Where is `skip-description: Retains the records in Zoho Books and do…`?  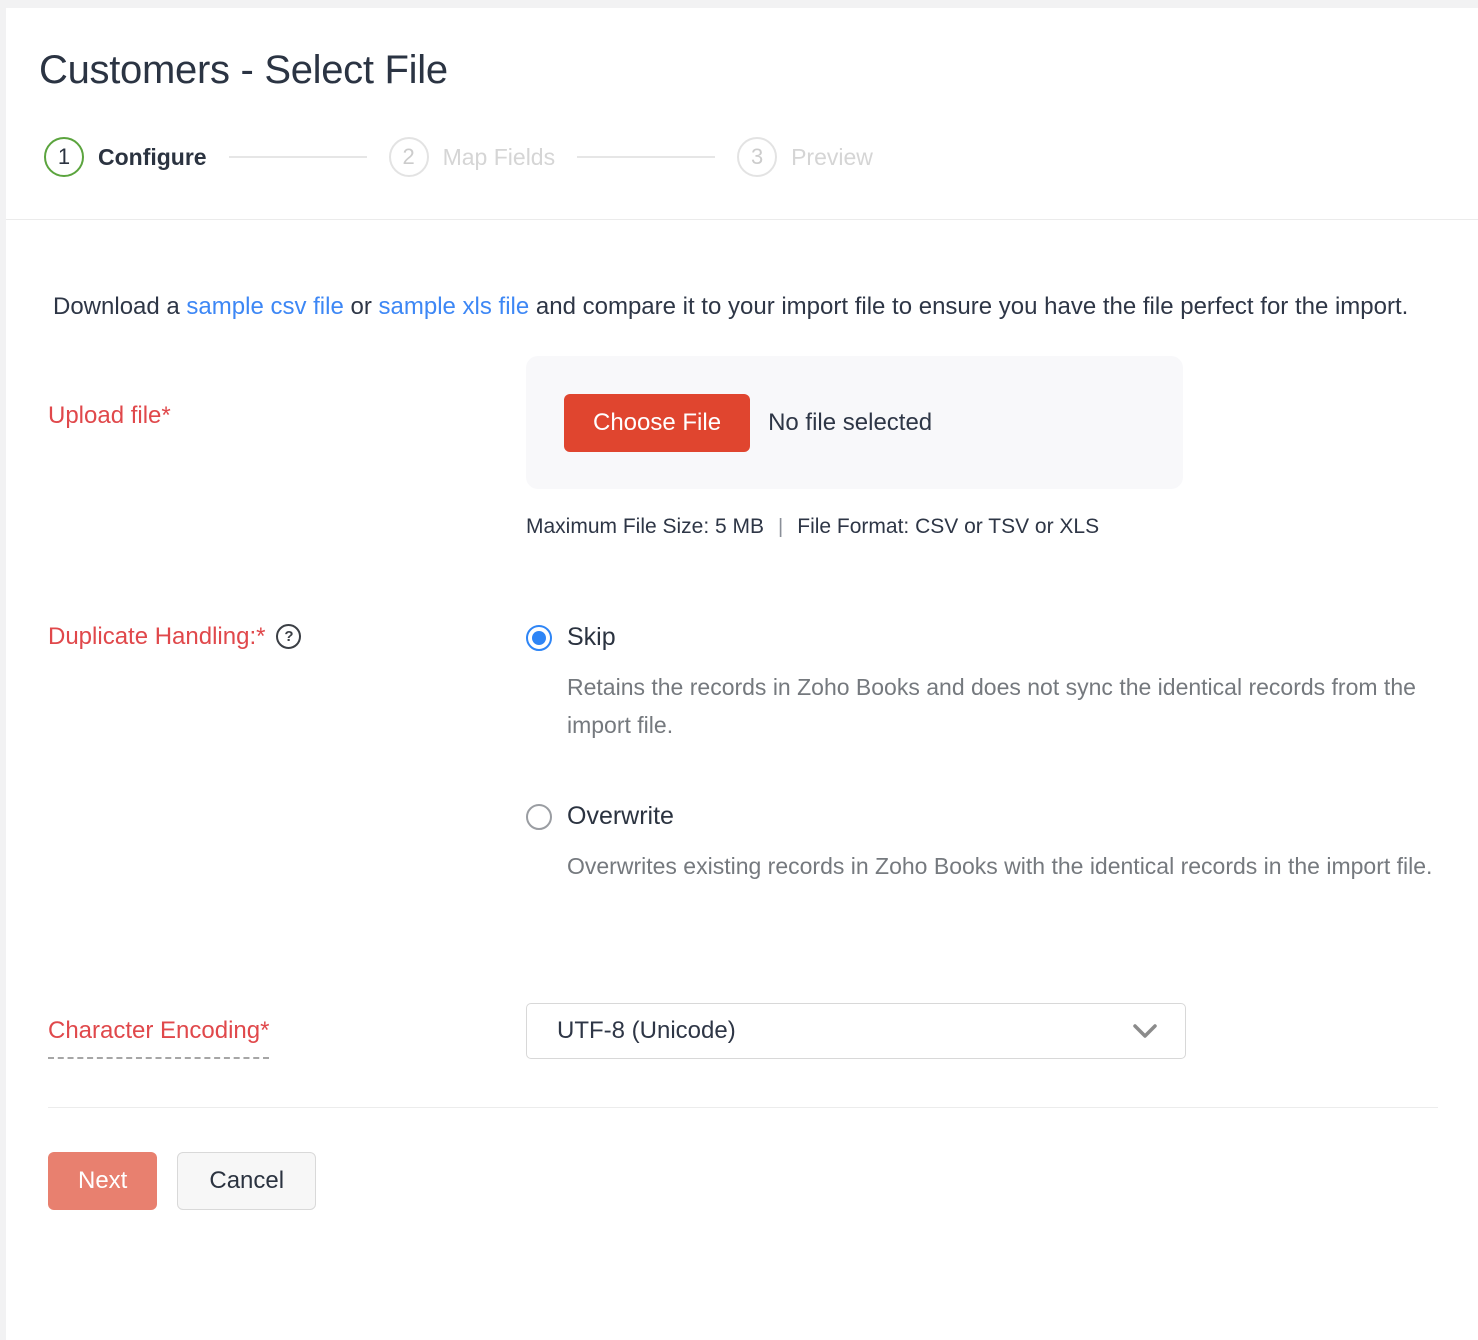 skip-description: Retains the records in Zoho Books and do… is located at coordinates (991, 706).